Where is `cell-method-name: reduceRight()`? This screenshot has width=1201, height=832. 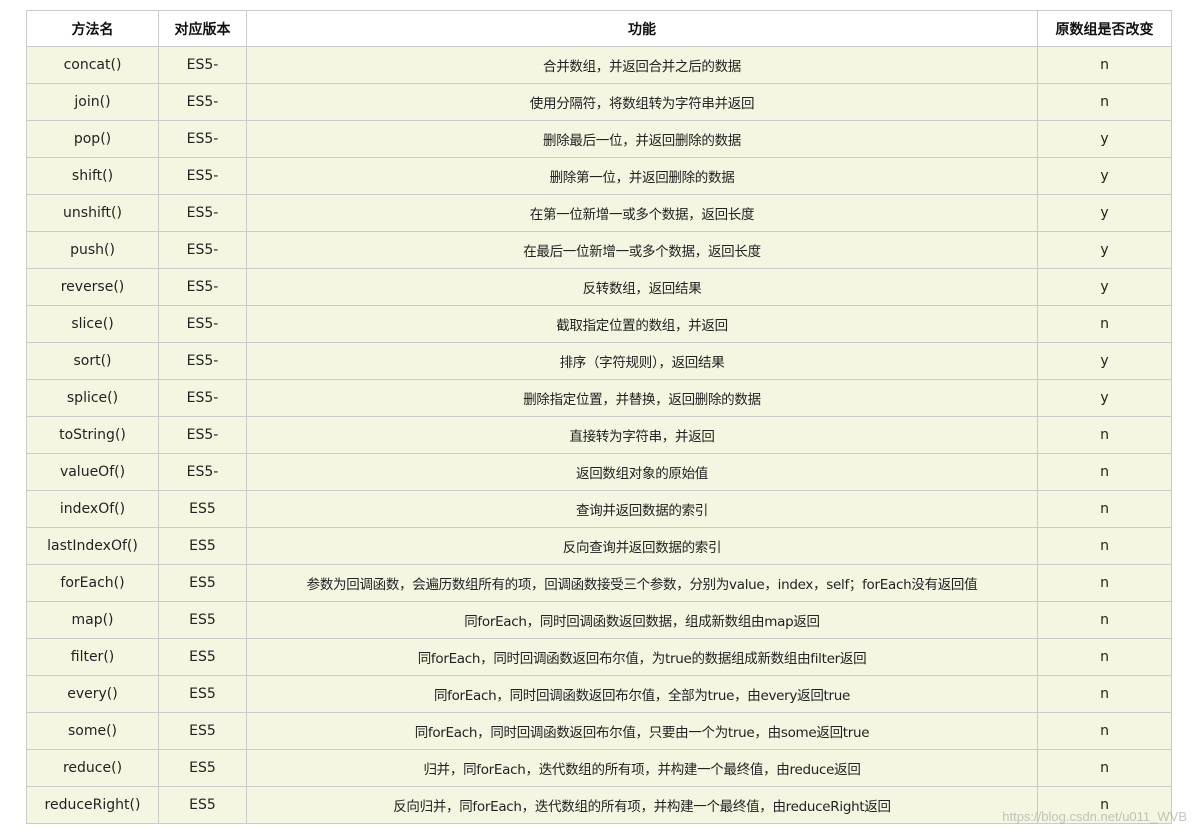 cell-method-name: reduceRight() is located at coordinates (92, 805).